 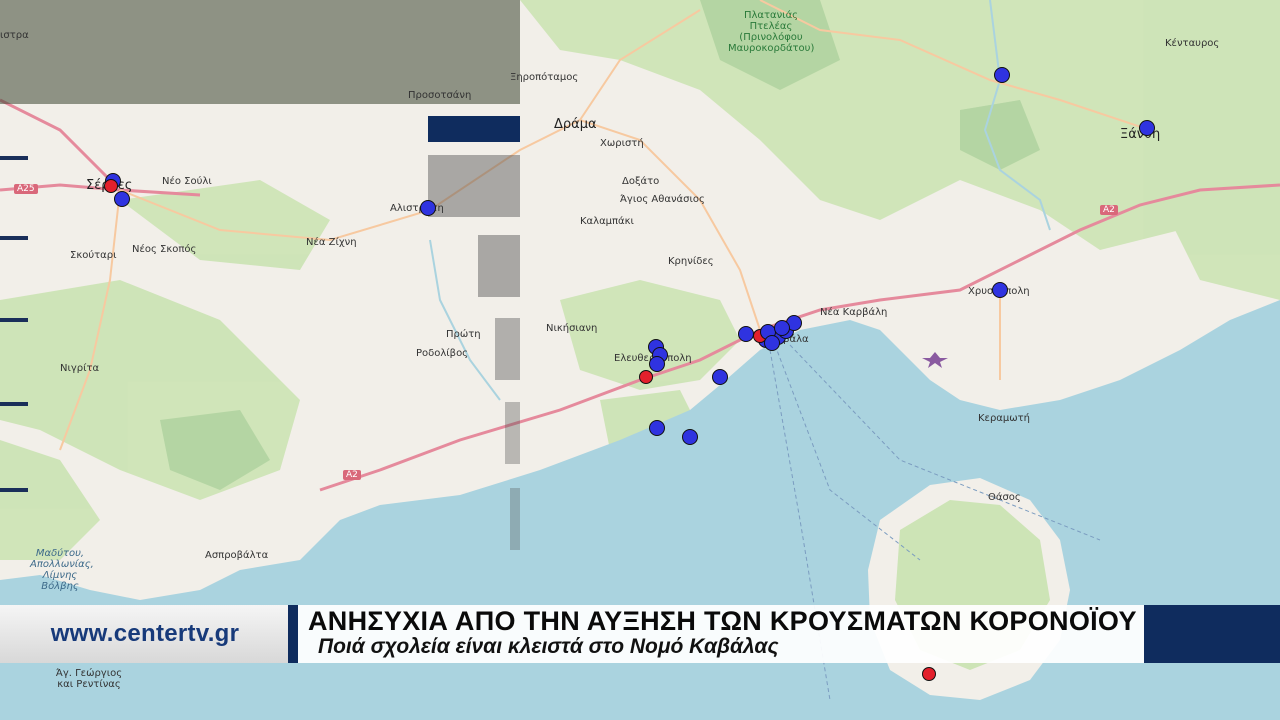 What do you see at coordinates (442, 353) in the screenshot?
I see `place-label: Ροδολίβος` at bounding box center [442, 353].